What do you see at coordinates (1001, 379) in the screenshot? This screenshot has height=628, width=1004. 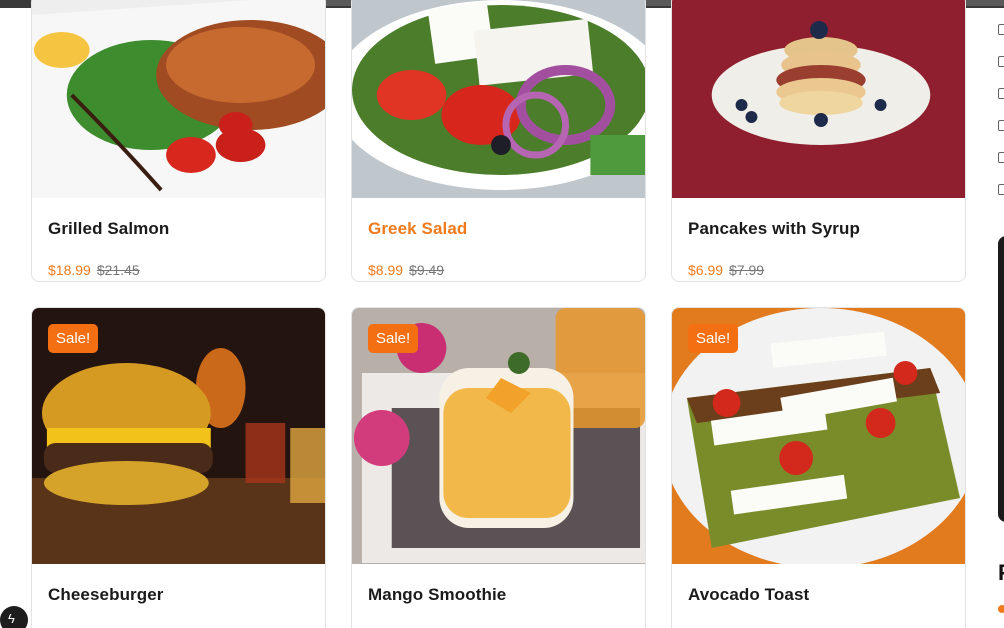 I see `sidebar-promo-banner` at bounding box center [1001, 379].